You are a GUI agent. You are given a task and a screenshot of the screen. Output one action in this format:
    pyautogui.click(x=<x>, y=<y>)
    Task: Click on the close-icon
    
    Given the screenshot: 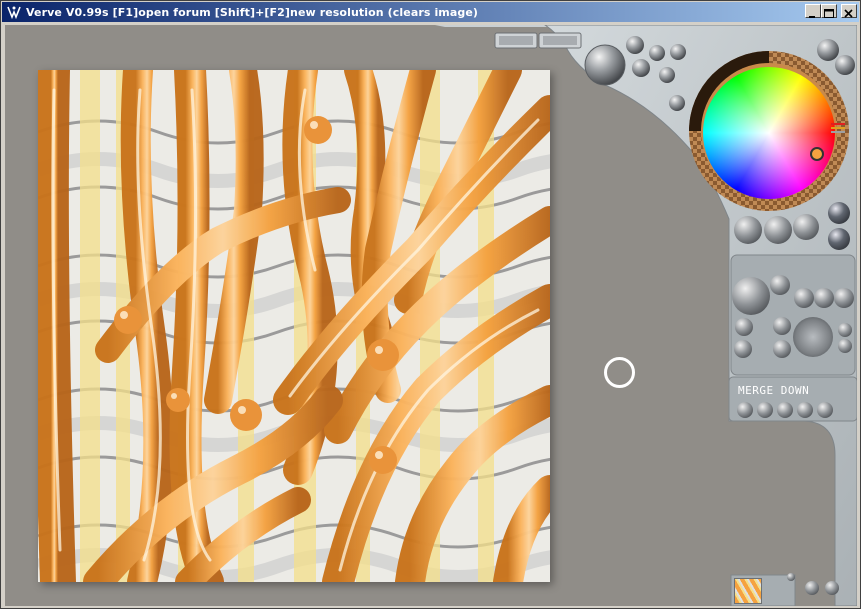 What is the action you would take?
    pyautogui.click(x=848, y=13)
    